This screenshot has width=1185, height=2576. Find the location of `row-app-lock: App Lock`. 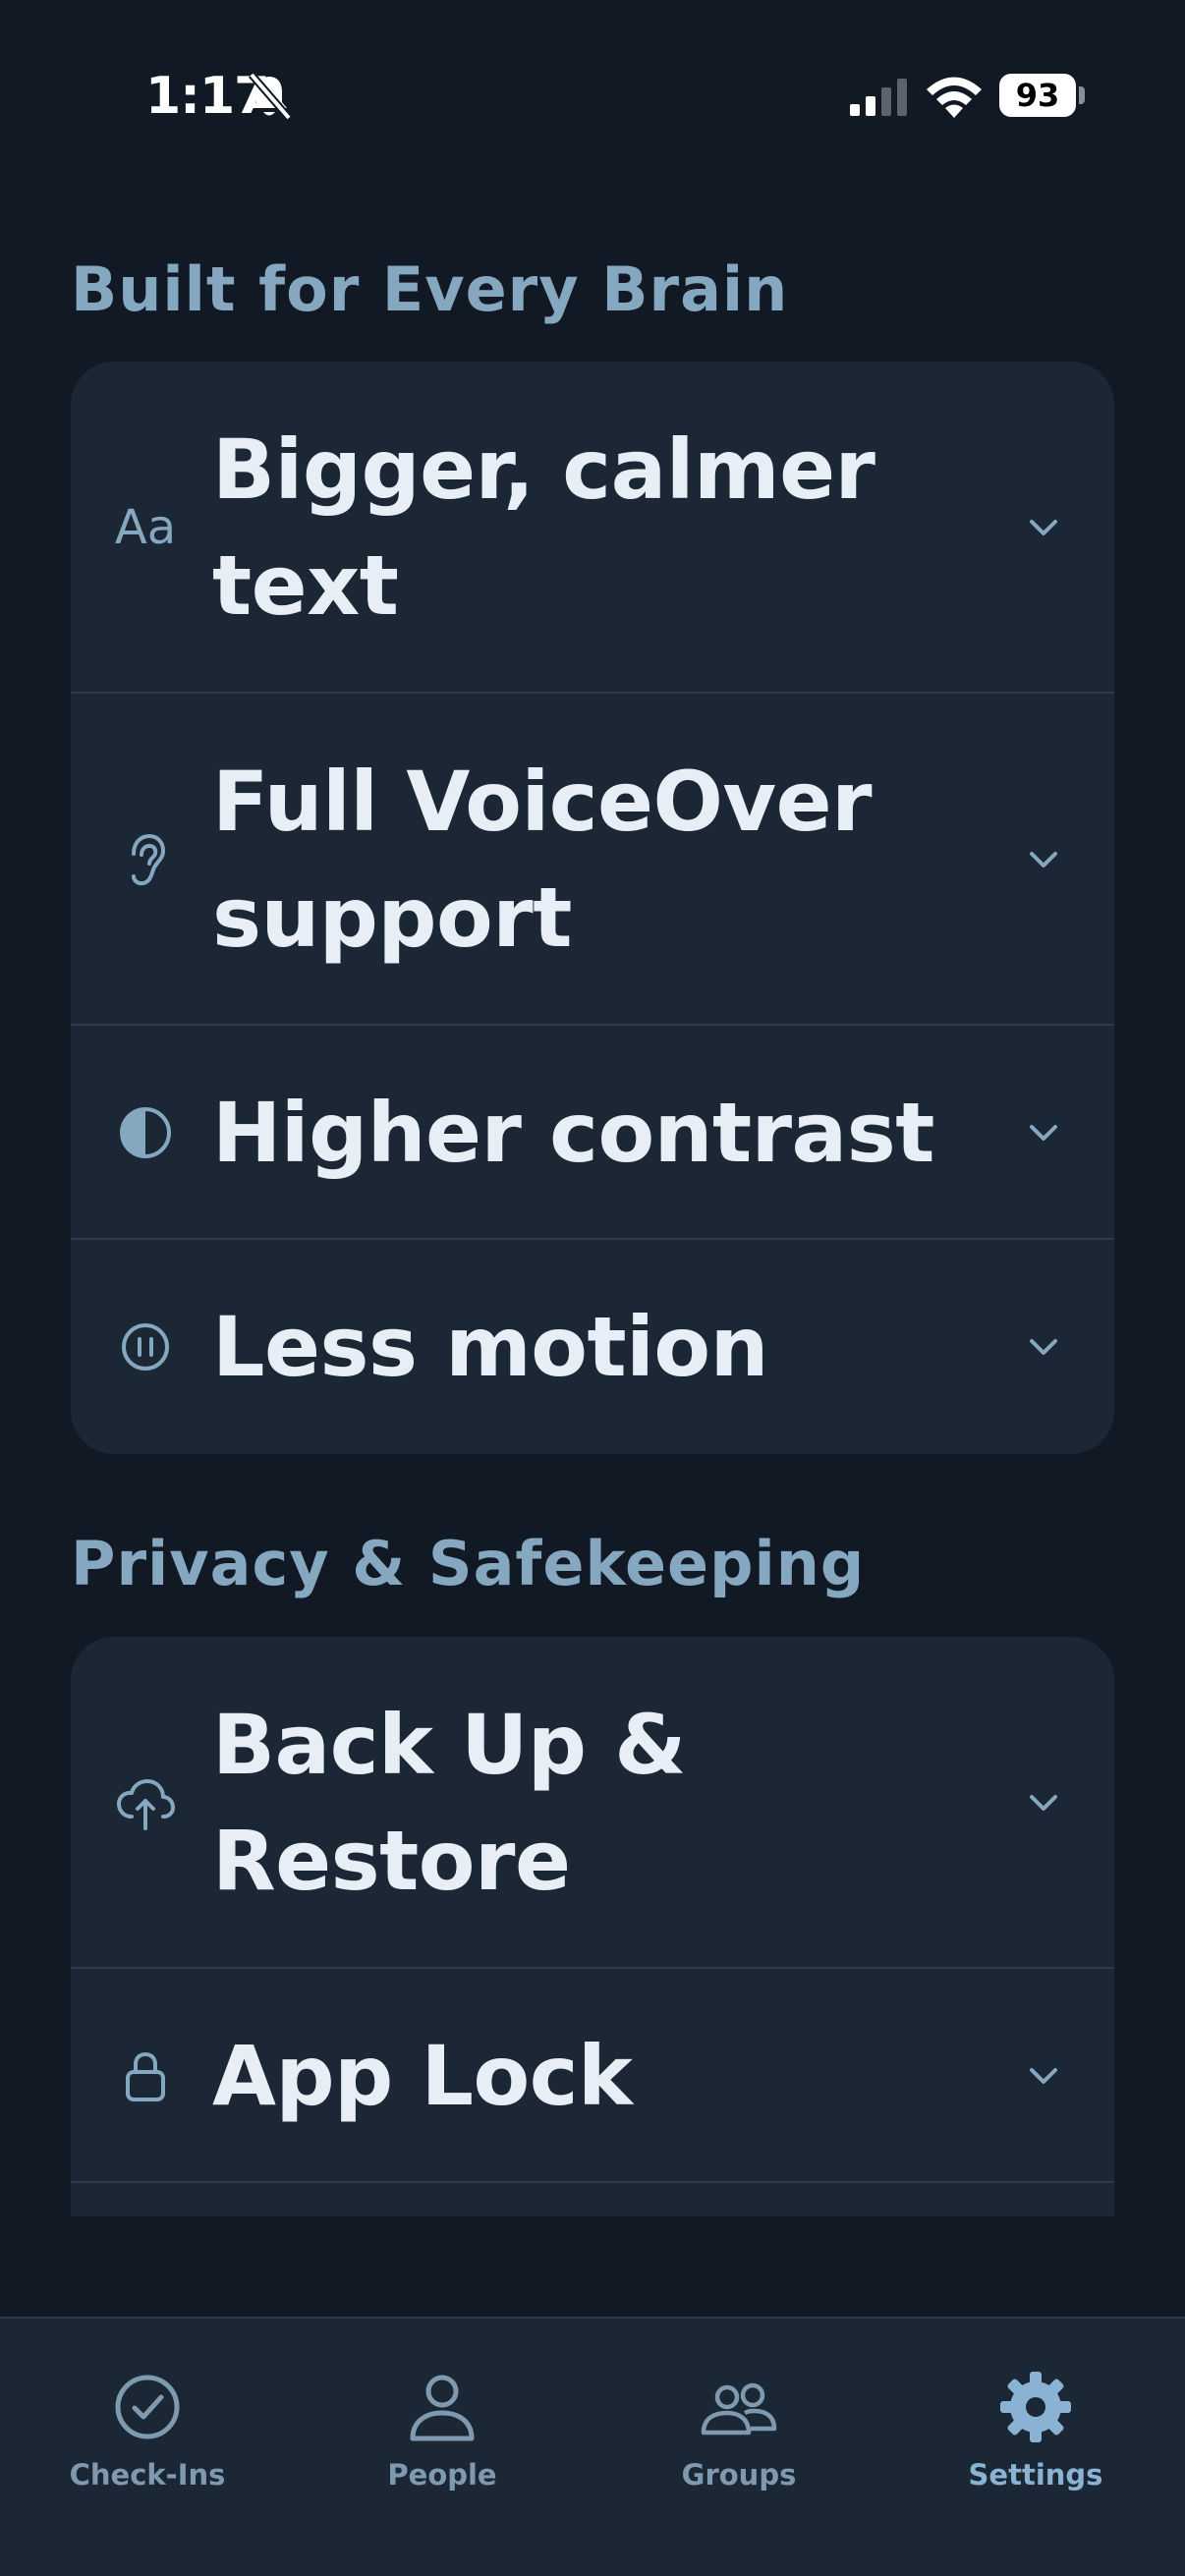

row-app-lock: App Lock is located at coordinates (592, 2076).